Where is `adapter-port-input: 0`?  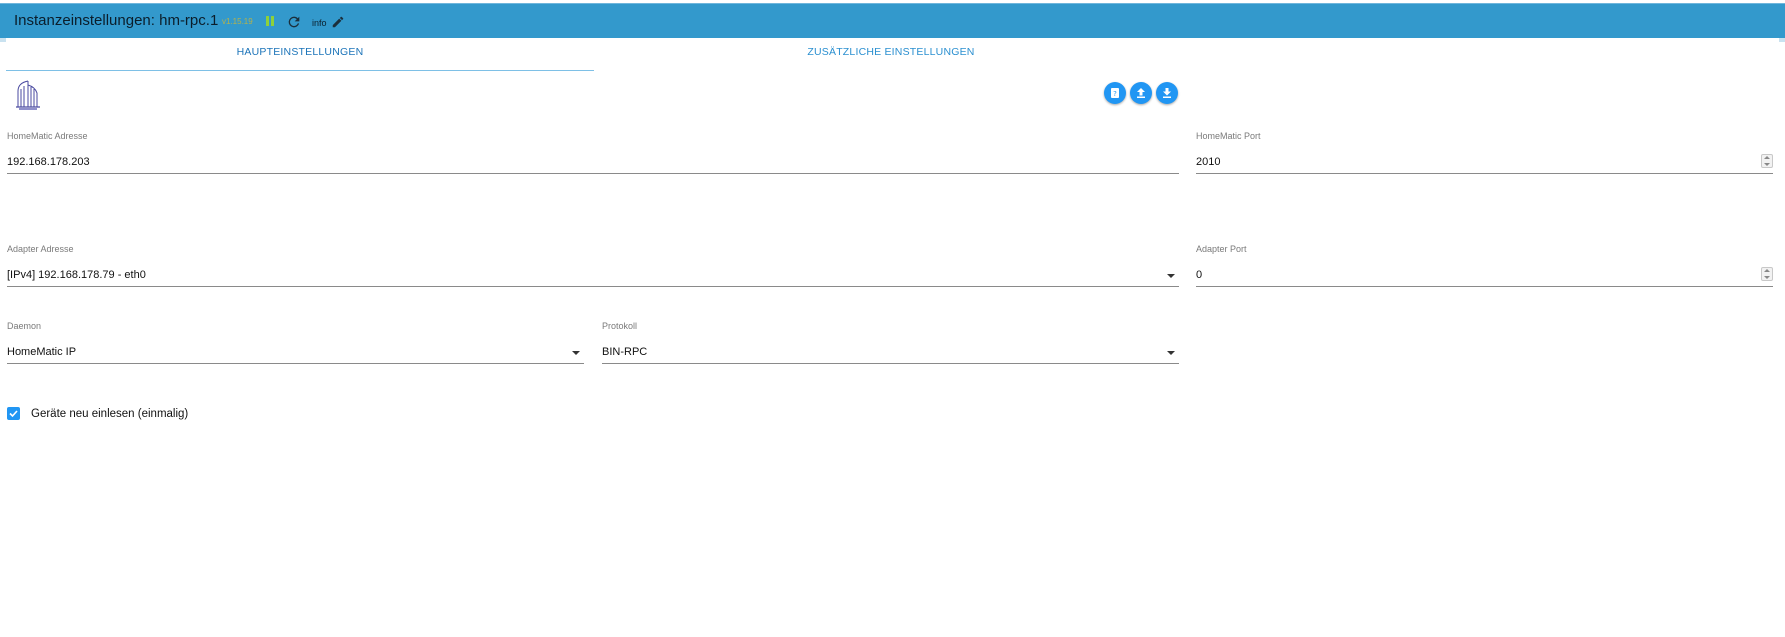 adapter-port-input: 0 is located at coordinates (1484, 275).